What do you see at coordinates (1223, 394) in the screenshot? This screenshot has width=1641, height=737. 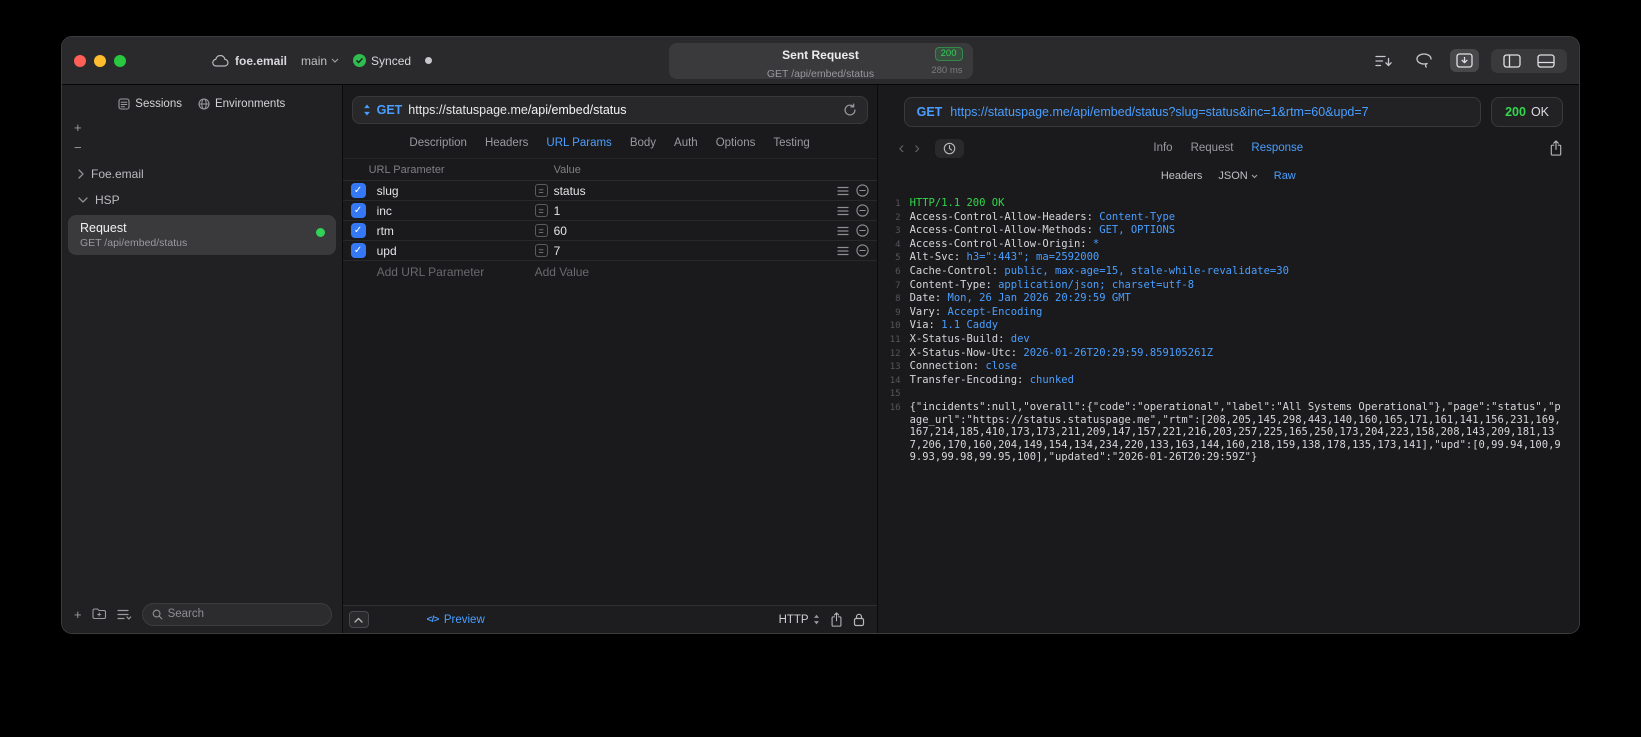 I see `response-line: 15` at bounding box center [1223, 394].